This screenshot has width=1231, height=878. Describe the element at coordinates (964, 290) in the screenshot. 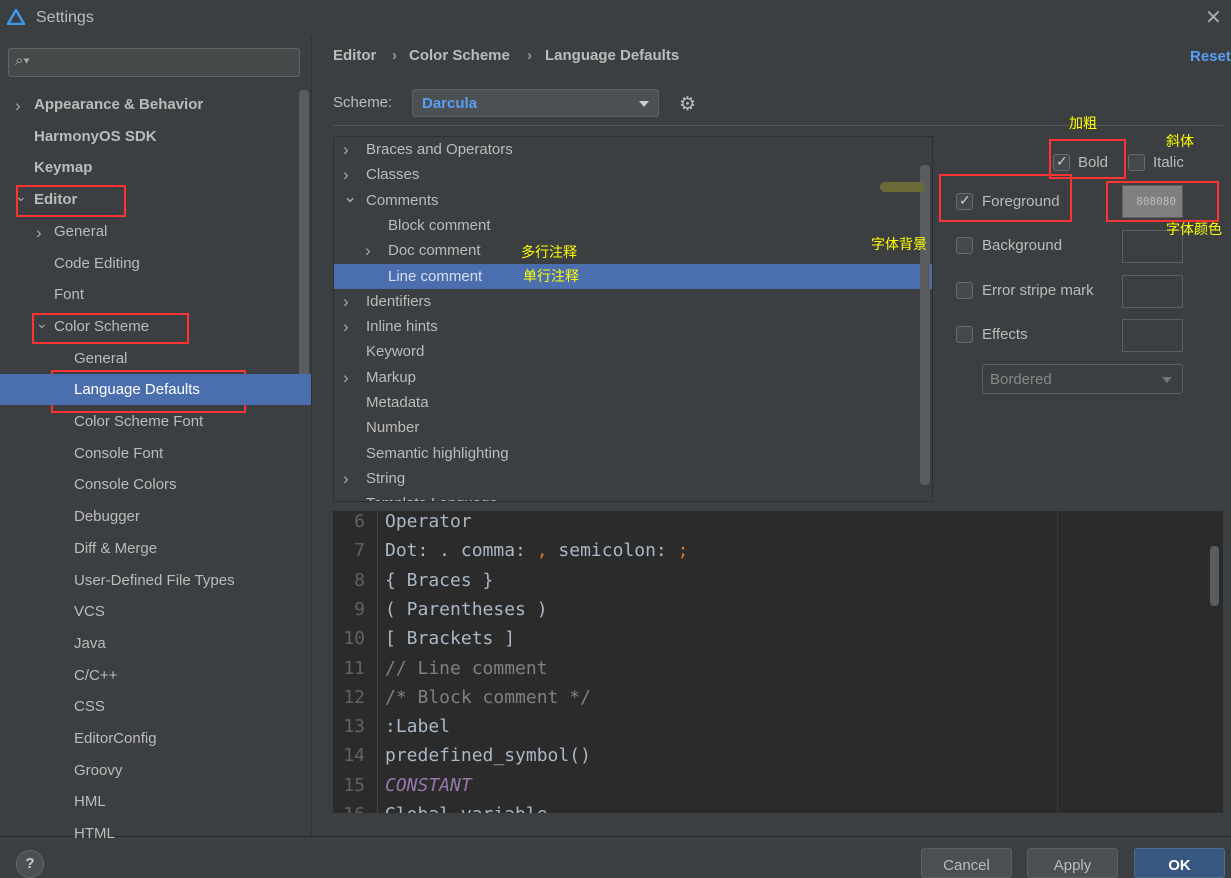

I see `error-stripe-checkbox` at that location.